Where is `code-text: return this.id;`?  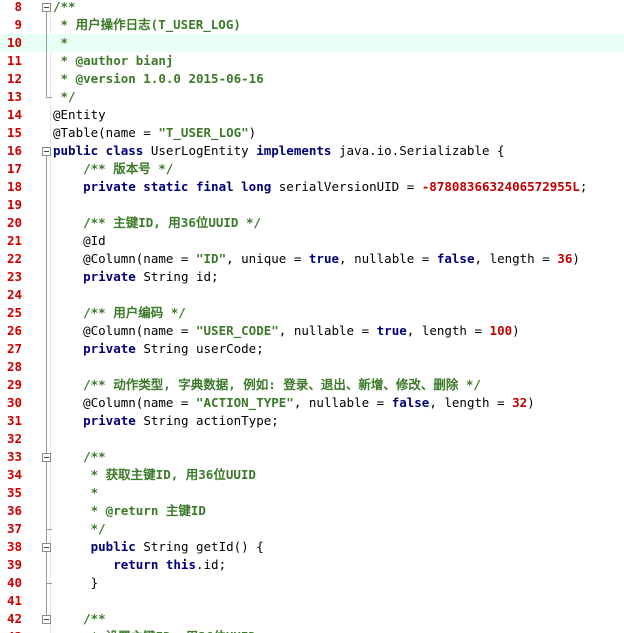 code-text: return this.id; is located at coordinates (139, 565).